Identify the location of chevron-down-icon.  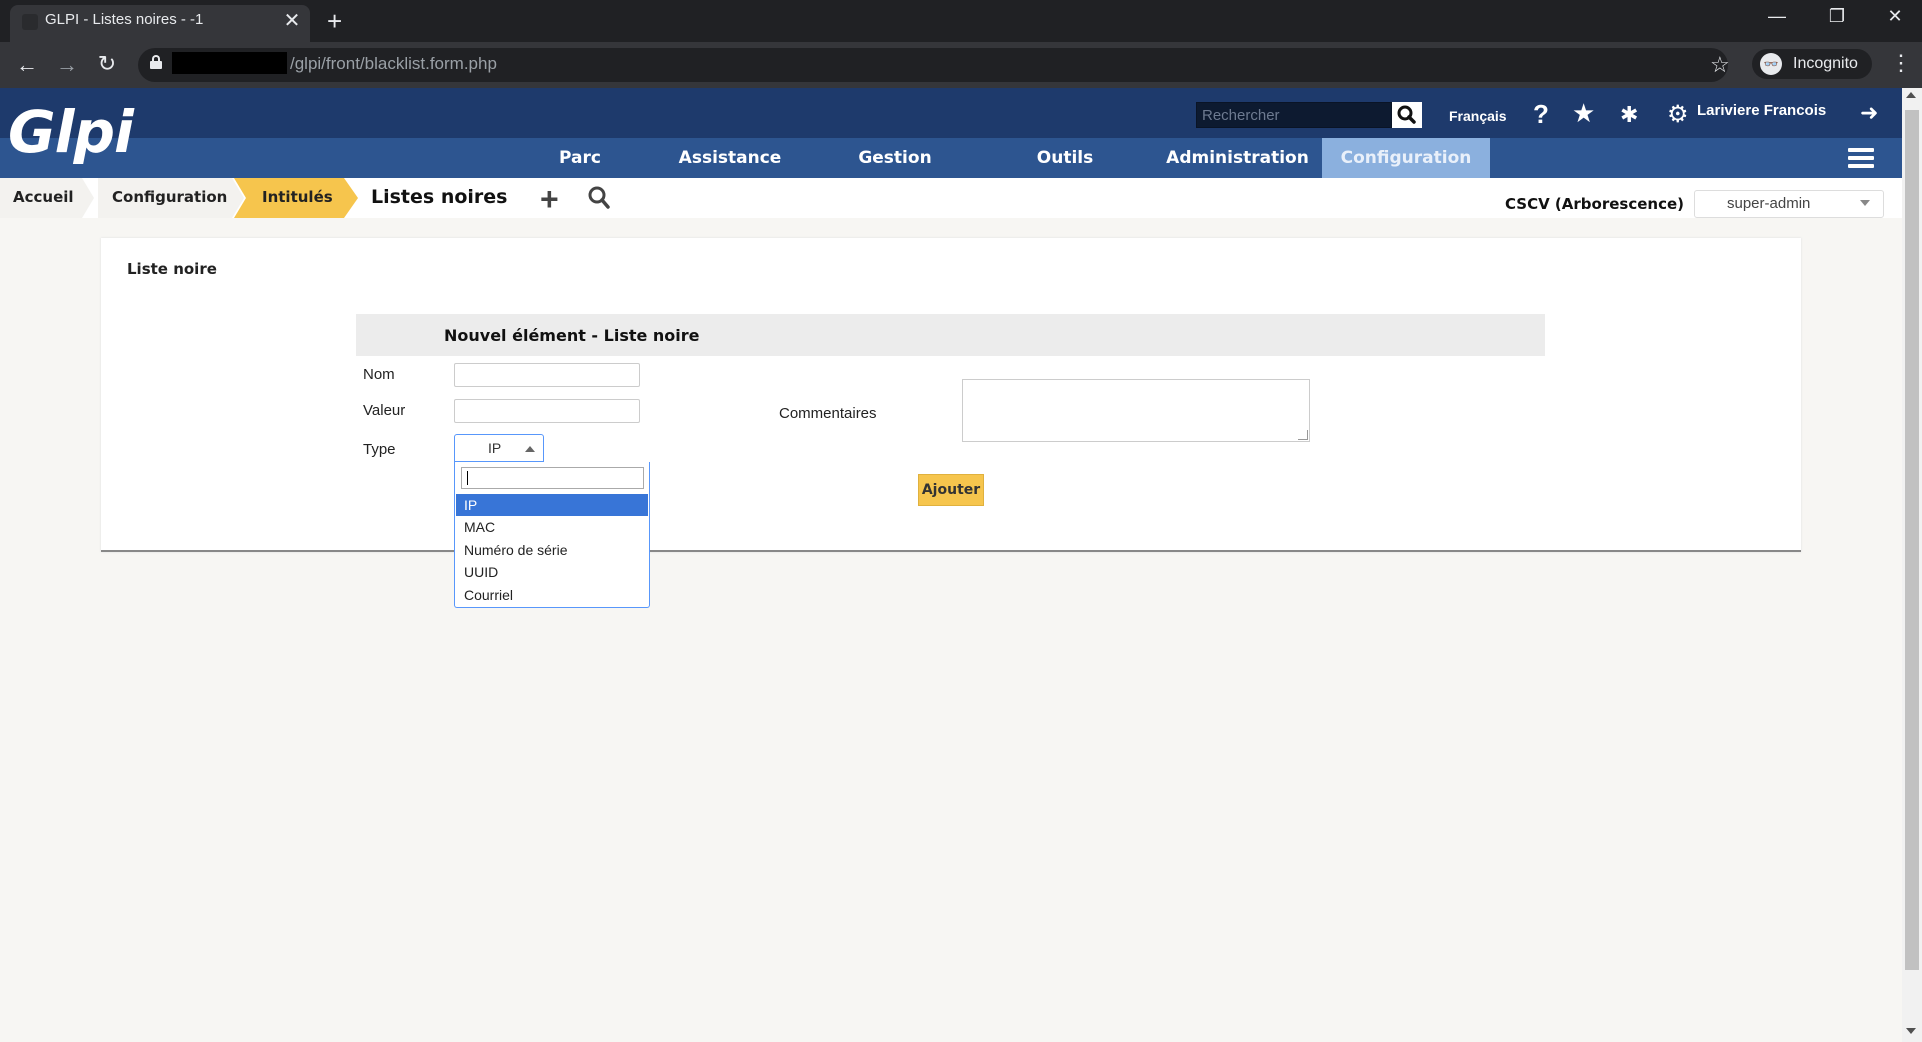
(1865, 203).